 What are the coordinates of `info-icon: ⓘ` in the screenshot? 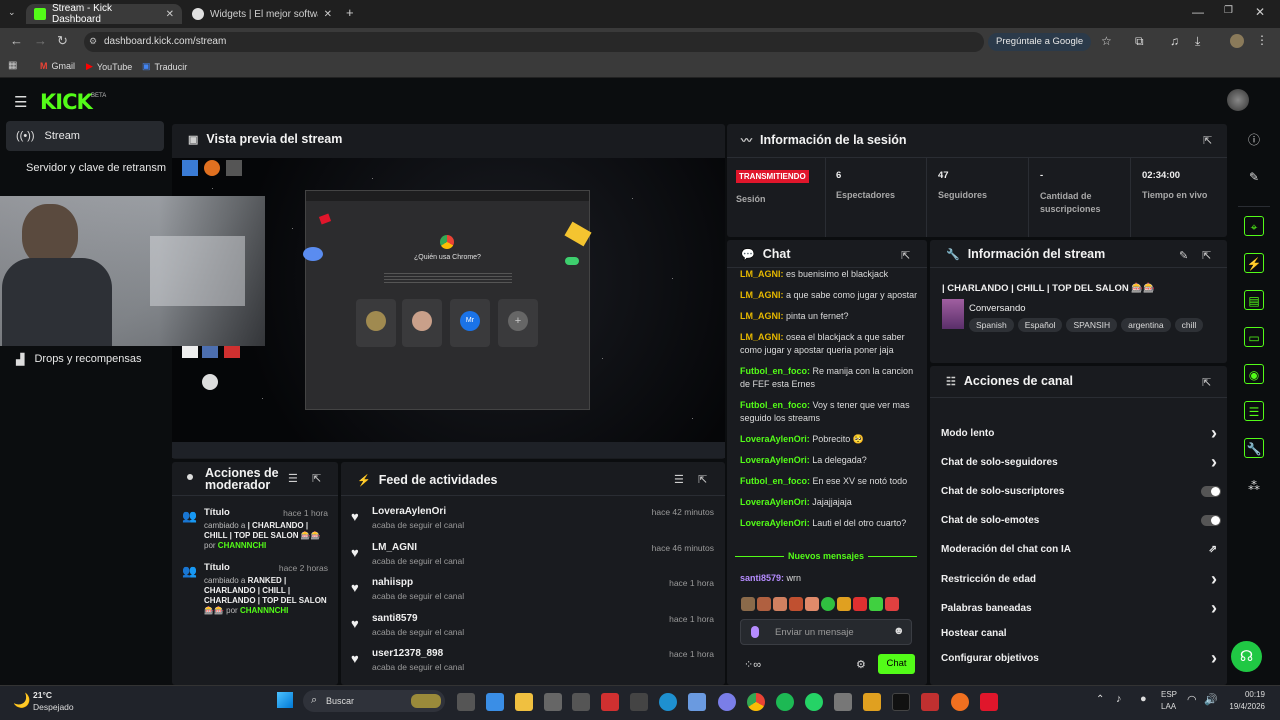 It's located at (1254, 140).